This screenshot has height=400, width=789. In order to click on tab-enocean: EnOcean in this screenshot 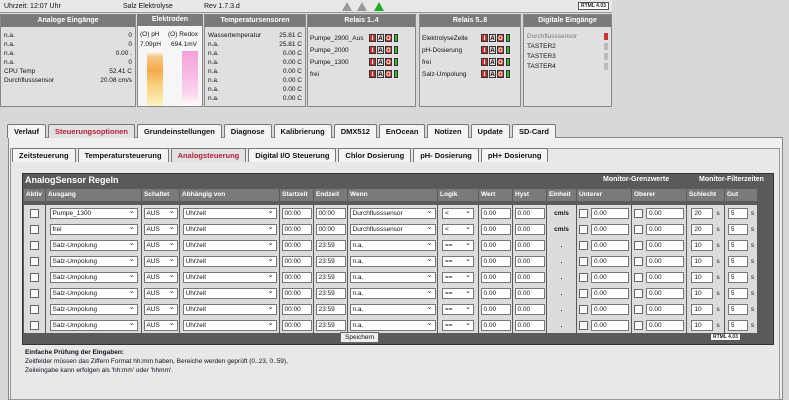, I will do `click(402, 131)`.